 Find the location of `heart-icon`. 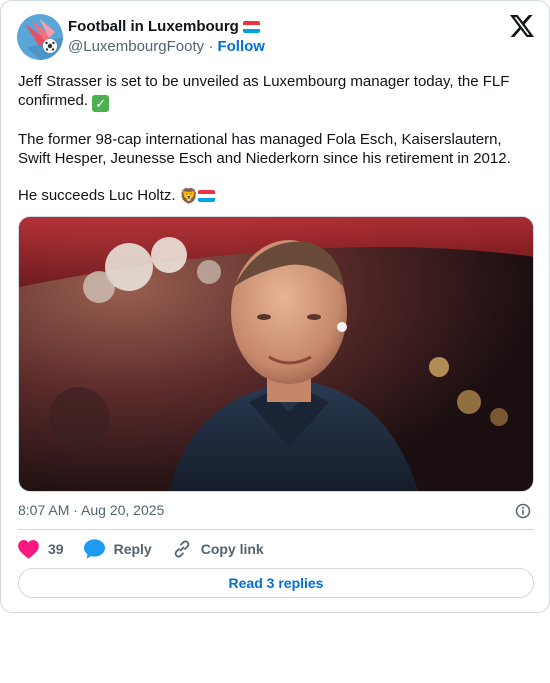

heart-icon is located at coordinates (28, 549).